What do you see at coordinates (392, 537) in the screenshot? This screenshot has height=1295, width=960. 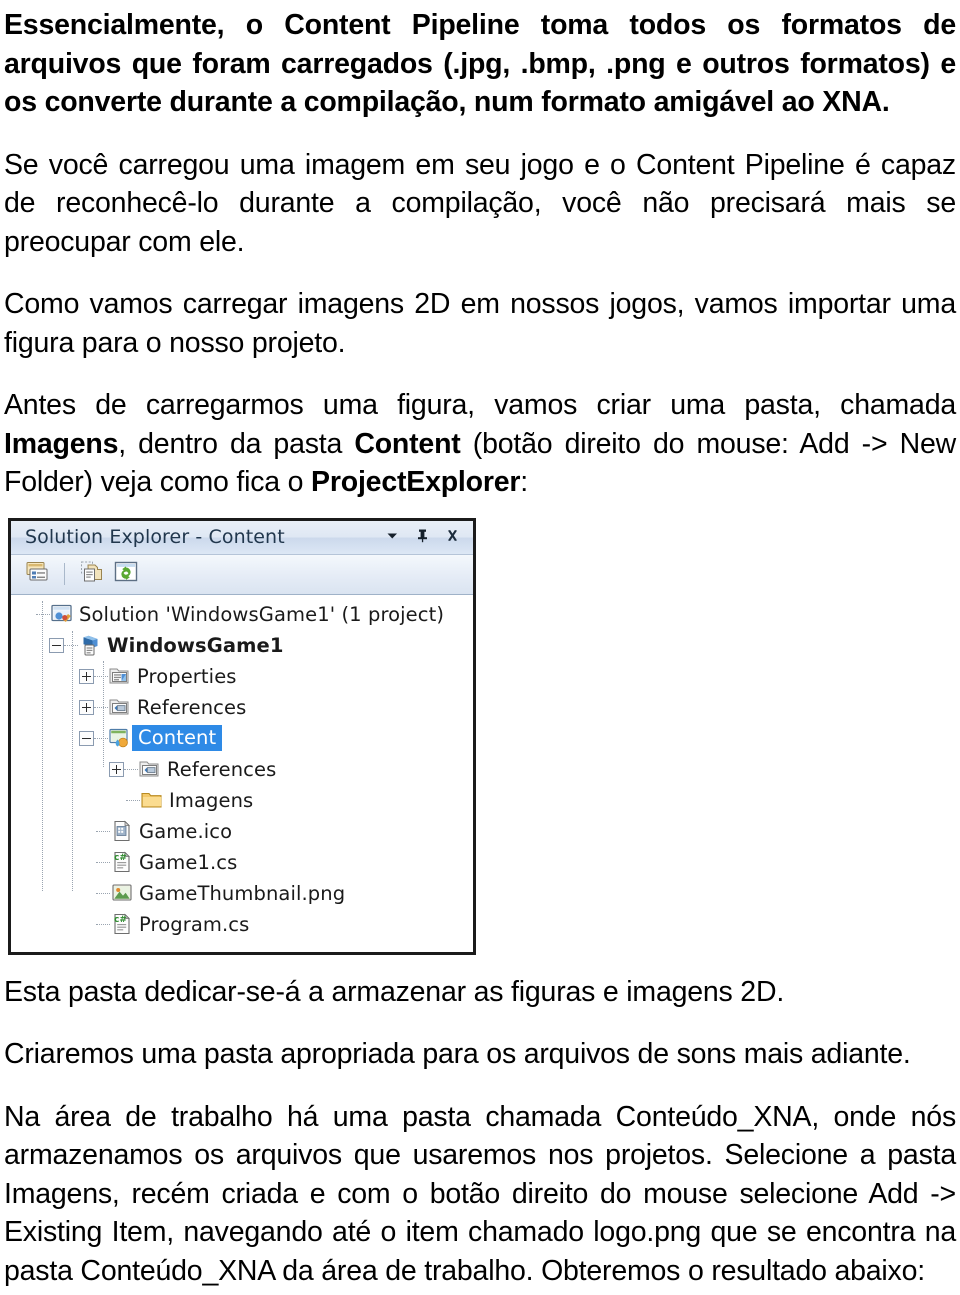 I see `chevron-down-icon` at bounding box center [392, 537].